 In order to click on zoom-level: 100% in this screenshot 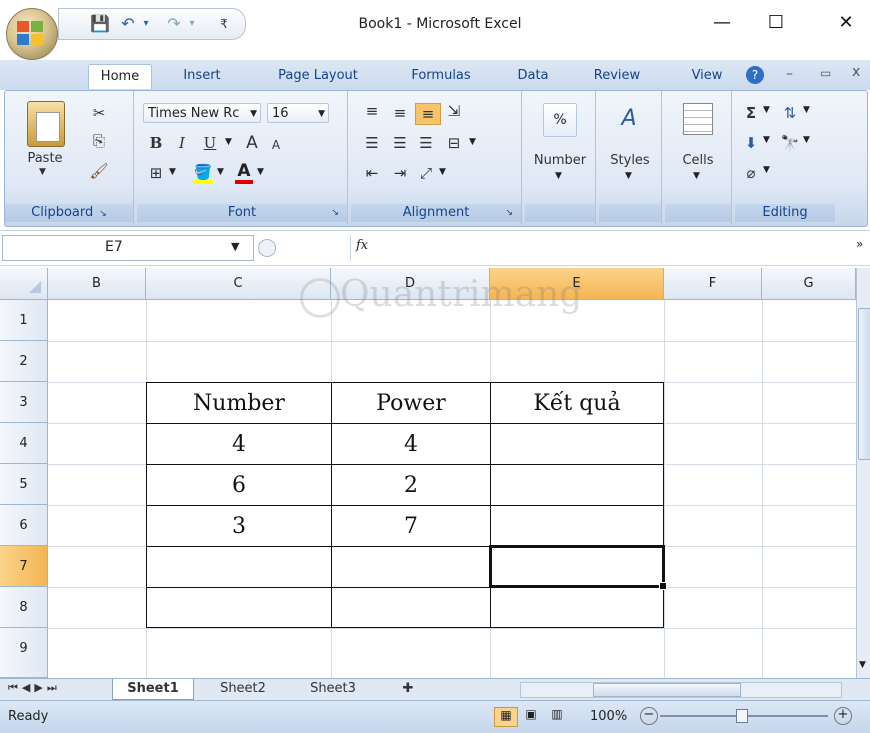, I will do `click(608, 716)`.